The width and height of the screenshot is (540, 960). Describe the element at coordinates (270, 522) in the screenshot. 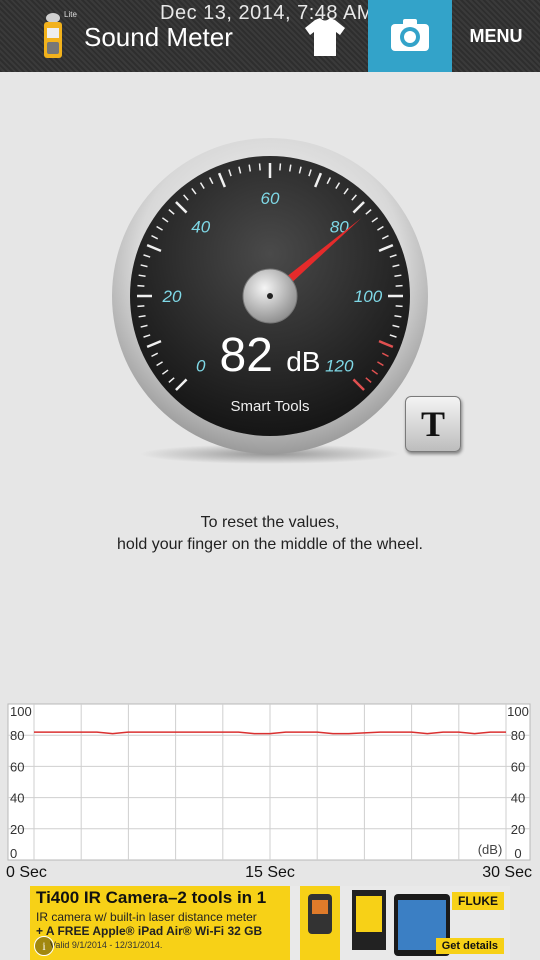

I see `reset-hint-line1: To reset the values,` at that location.